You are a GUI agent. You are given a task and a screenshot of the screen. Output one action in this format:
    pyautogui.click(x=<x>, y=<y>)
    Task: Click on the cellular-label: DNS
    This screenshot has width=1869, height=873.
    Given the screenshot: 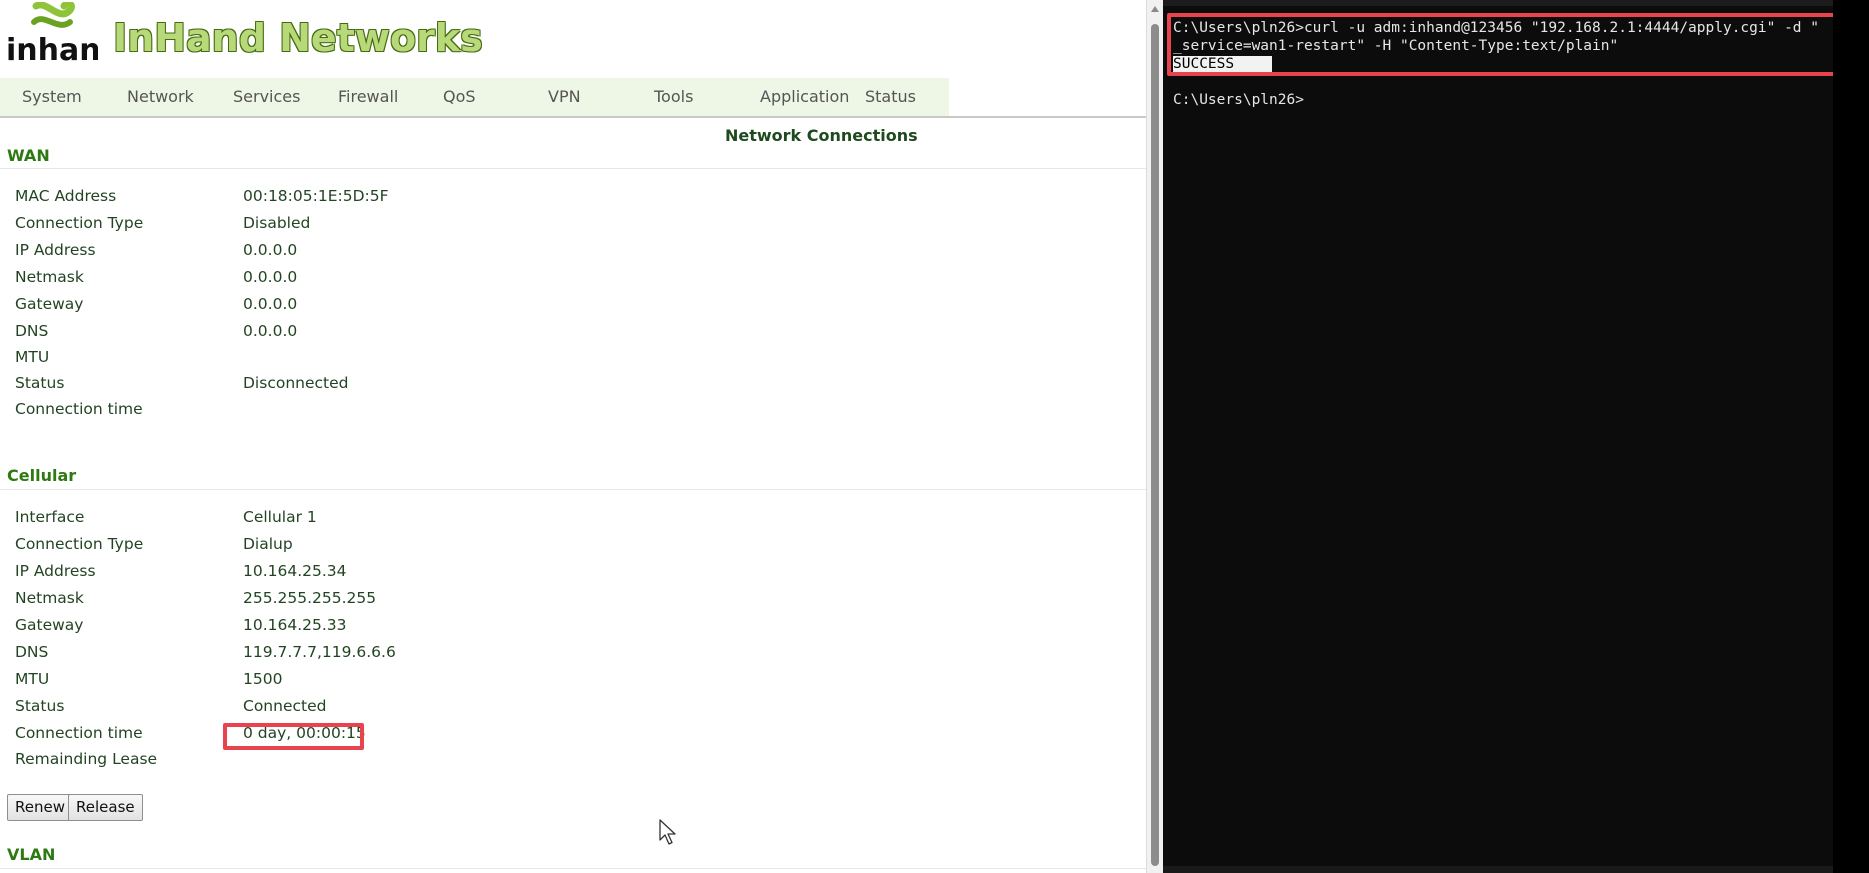 What is the action you would take?
    pyautogui.click(x=32, y=652)
    